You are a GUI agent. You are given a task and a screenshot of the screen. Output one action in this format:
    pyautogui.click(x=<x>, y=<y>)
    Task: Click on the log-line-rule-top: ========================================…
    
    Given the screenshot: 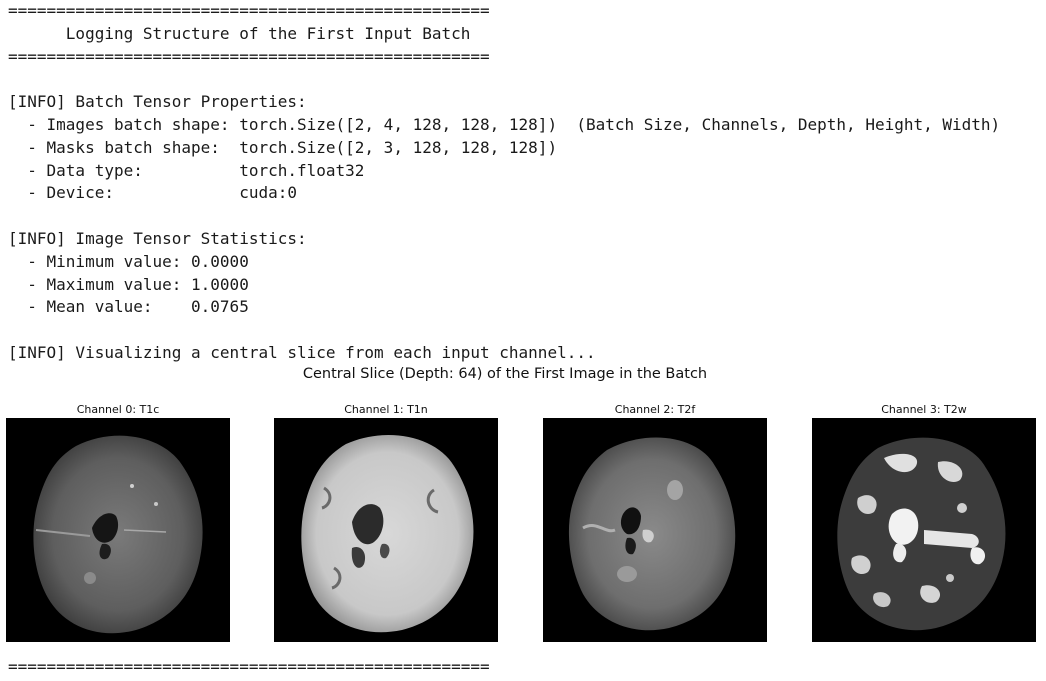 What is the action you would take?
    pyautogui.click(x=249, y=10)
    